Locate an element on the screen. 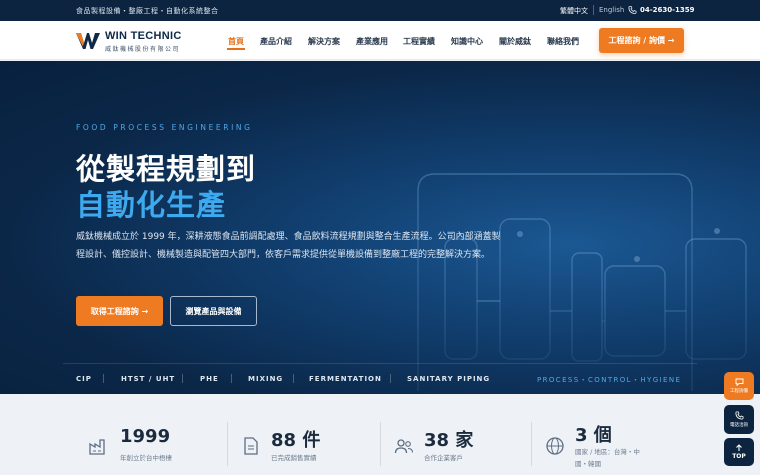  tag-fermentation: FERMENTATION is located at coordinates (345, 379).